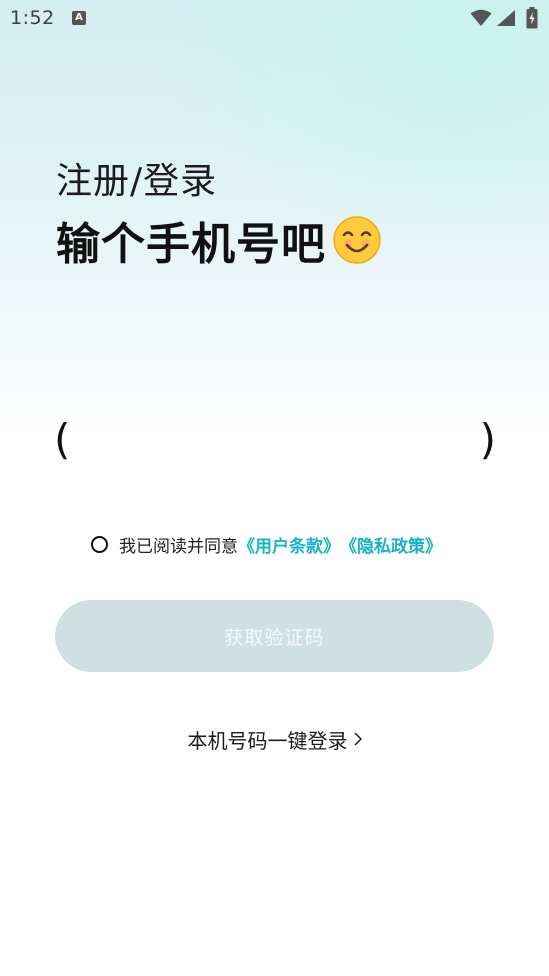 This screenshot has width=549, height=976. I want to click on one-click-login-link: 本机号码一键登录, so click(274, 739).